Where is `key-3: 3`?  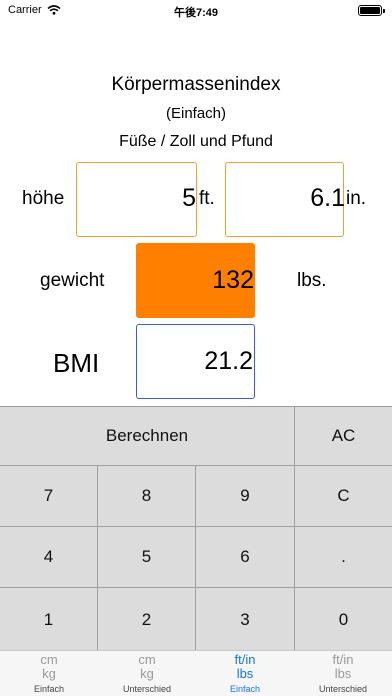
key-3: 3 is located at coordinates (245, 619).